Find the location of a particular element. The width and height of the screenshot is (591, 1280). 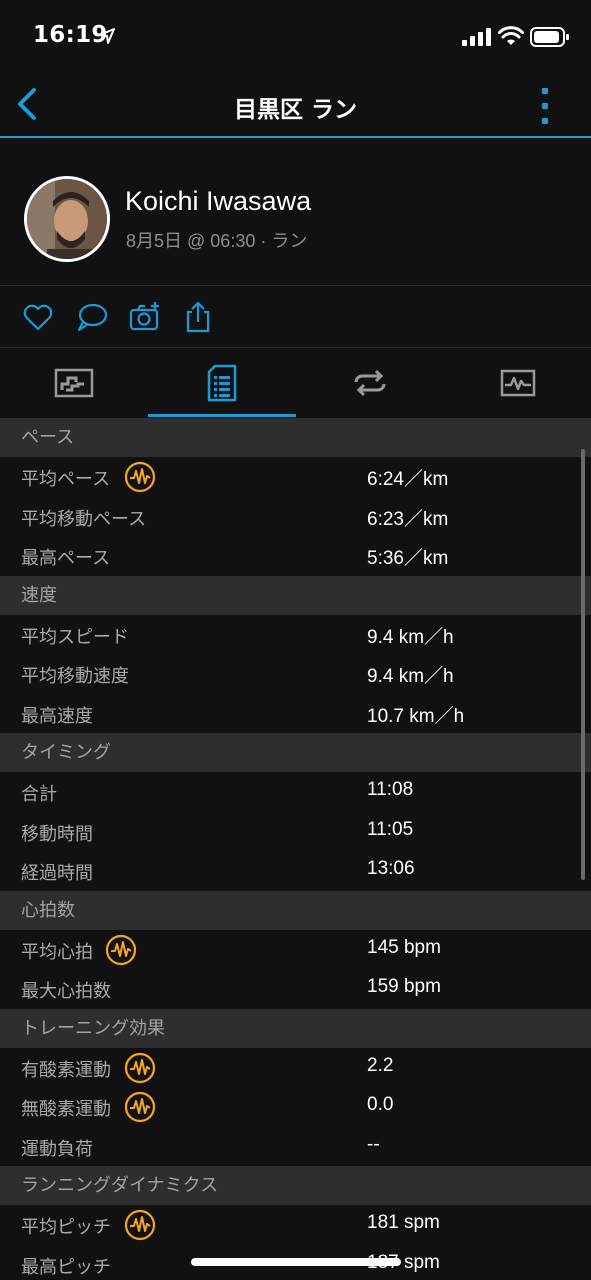

avatar is located at coordinates (67, 219).